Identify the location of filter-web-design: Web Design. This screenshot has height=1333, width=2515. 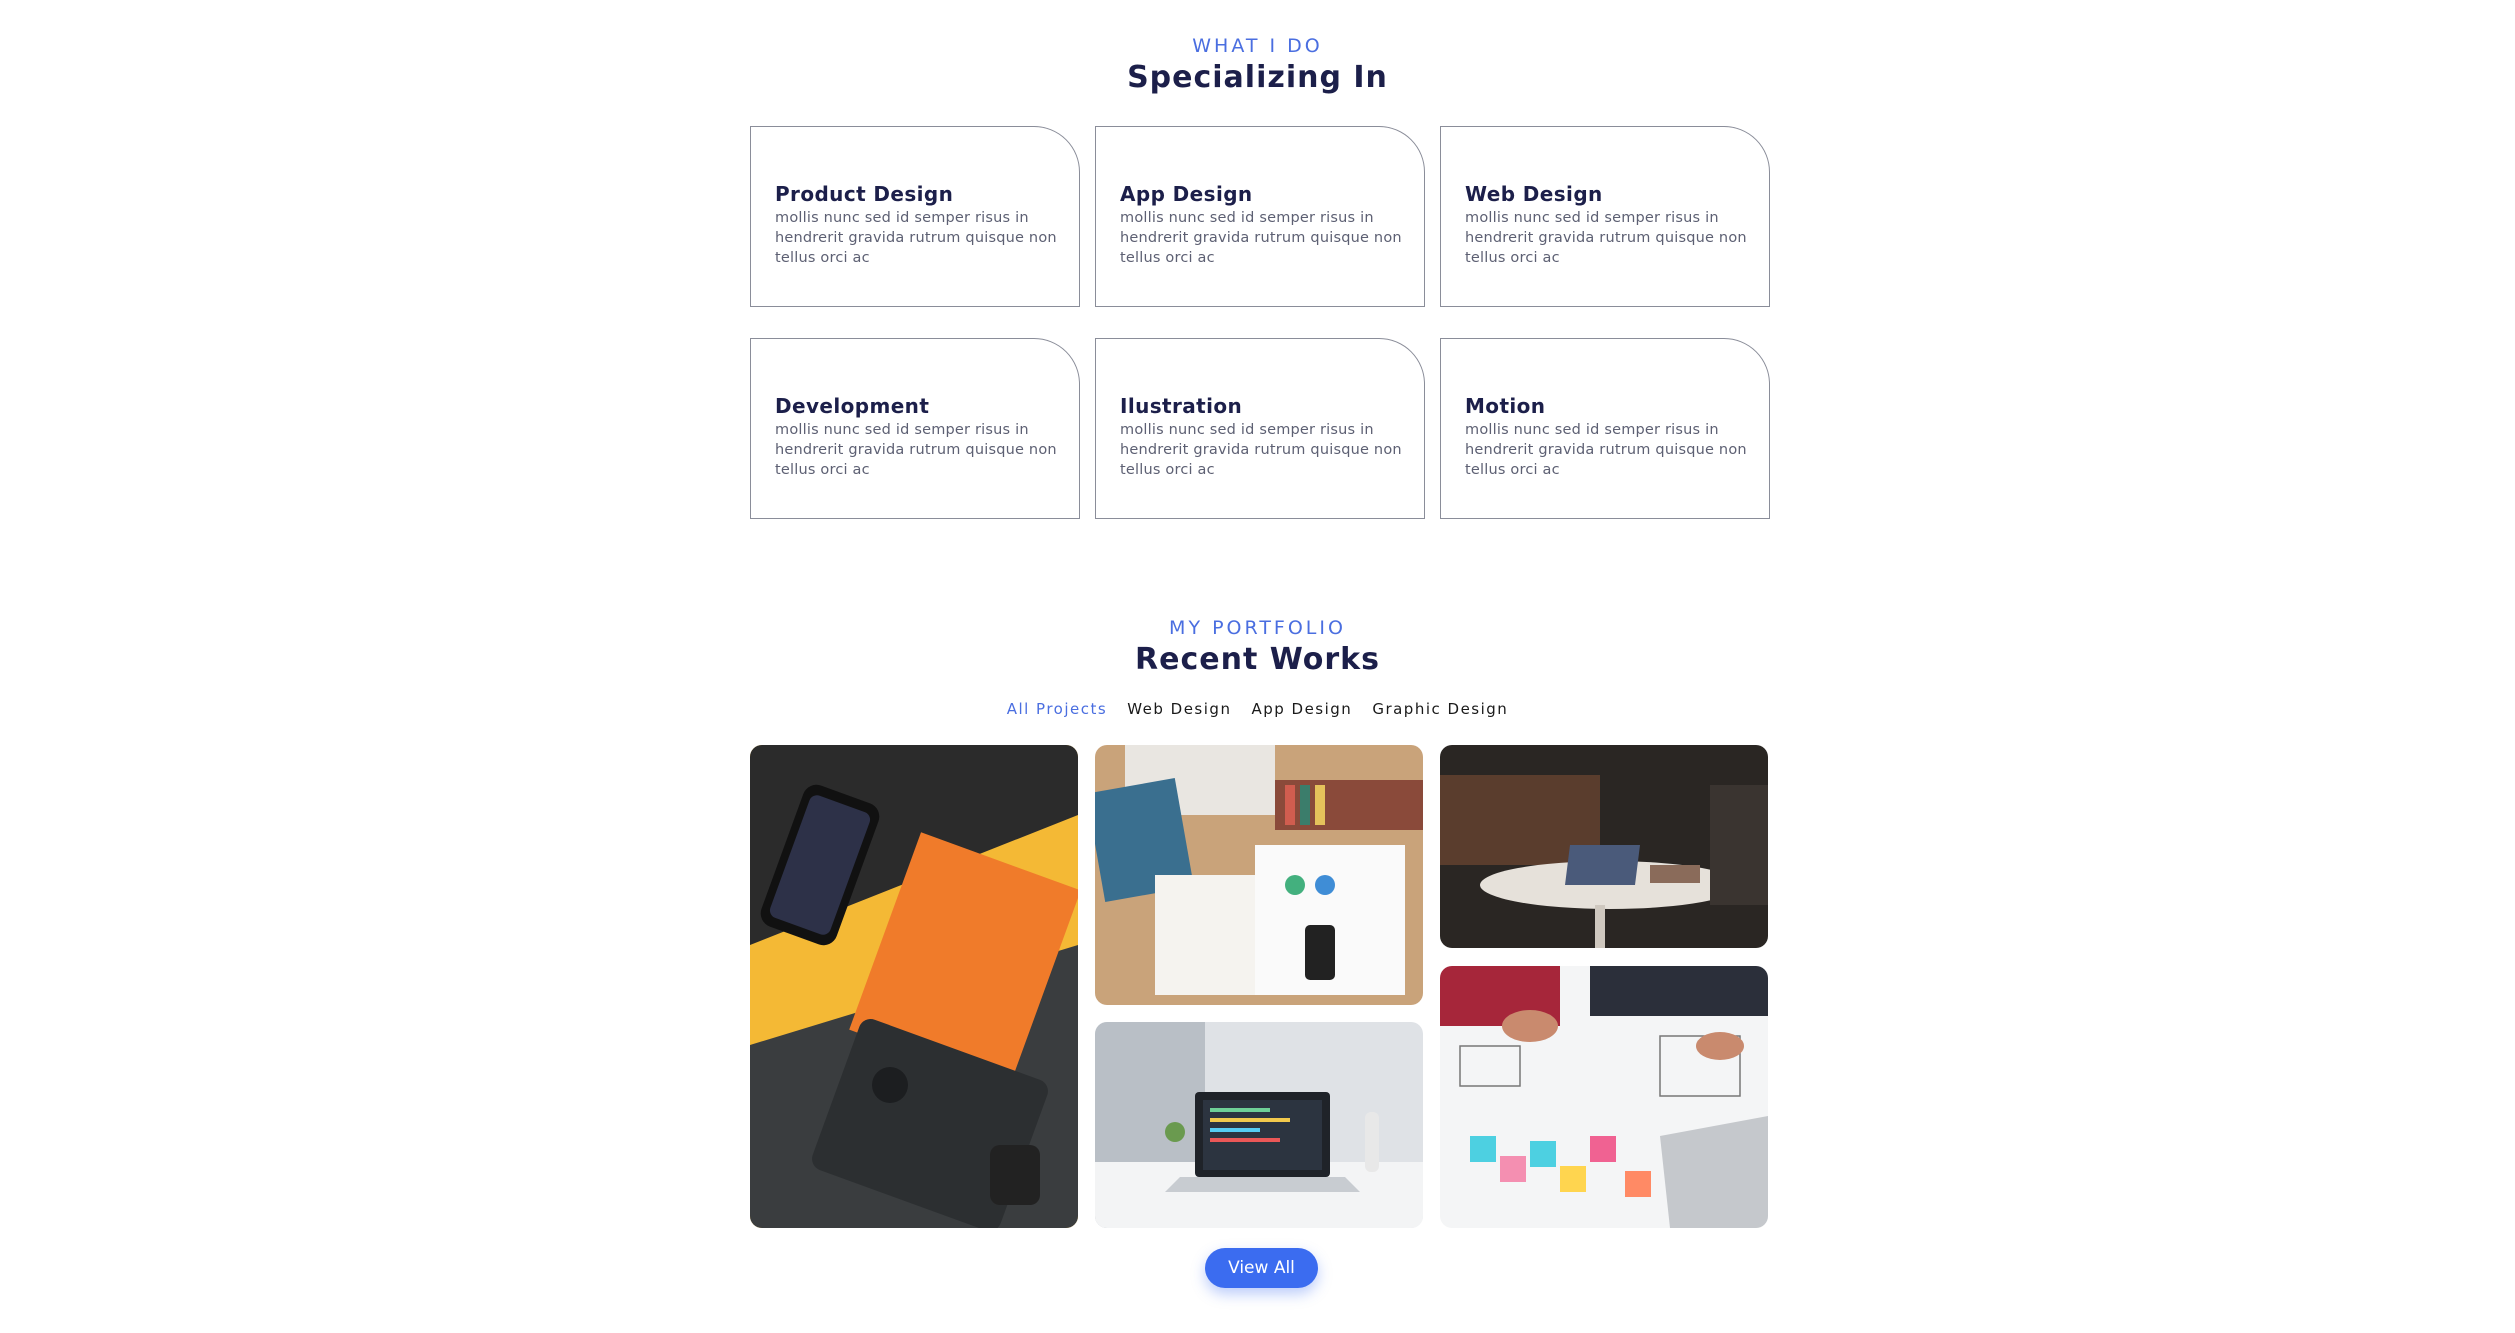
(1179, 709).